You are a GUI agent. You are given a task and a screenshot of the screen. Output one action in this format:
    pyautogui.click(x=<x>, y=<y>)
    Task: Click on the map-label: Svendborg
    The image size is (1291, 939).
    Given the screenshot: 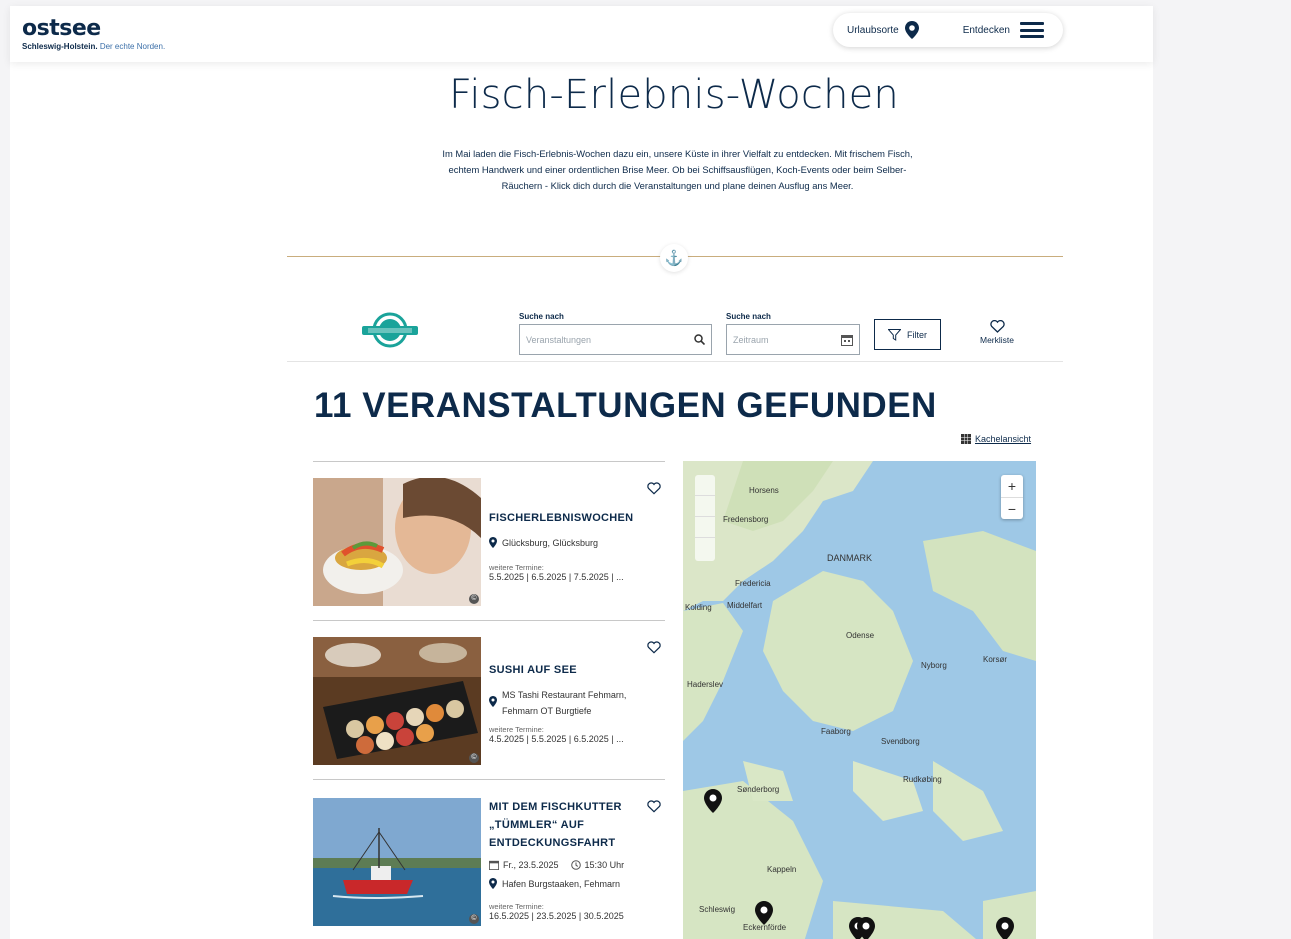 What is the action you would take?
    pyautogui.click(x=900, y=741)
    